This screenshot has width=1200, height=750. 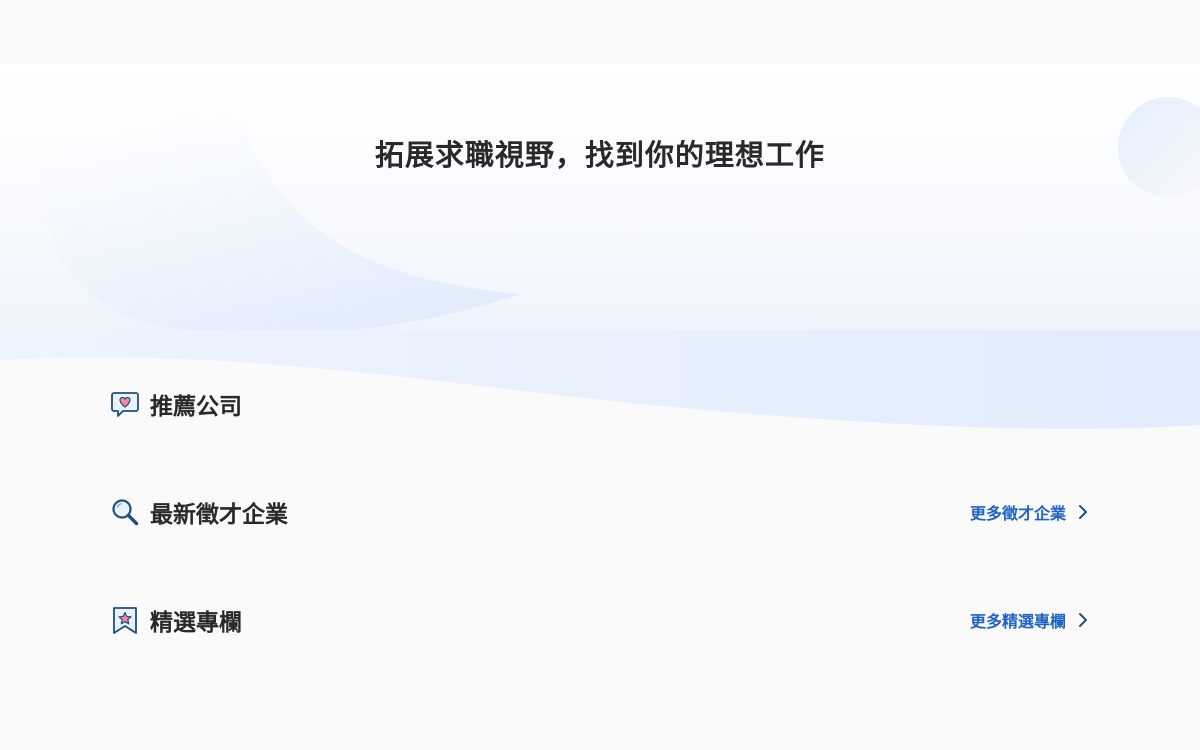 What do you see at coordinates (219, 515) in the screenshot?
I see `section-title-latest-hiring-companies: 最新徵才企業` at bounding box center [219, 515].